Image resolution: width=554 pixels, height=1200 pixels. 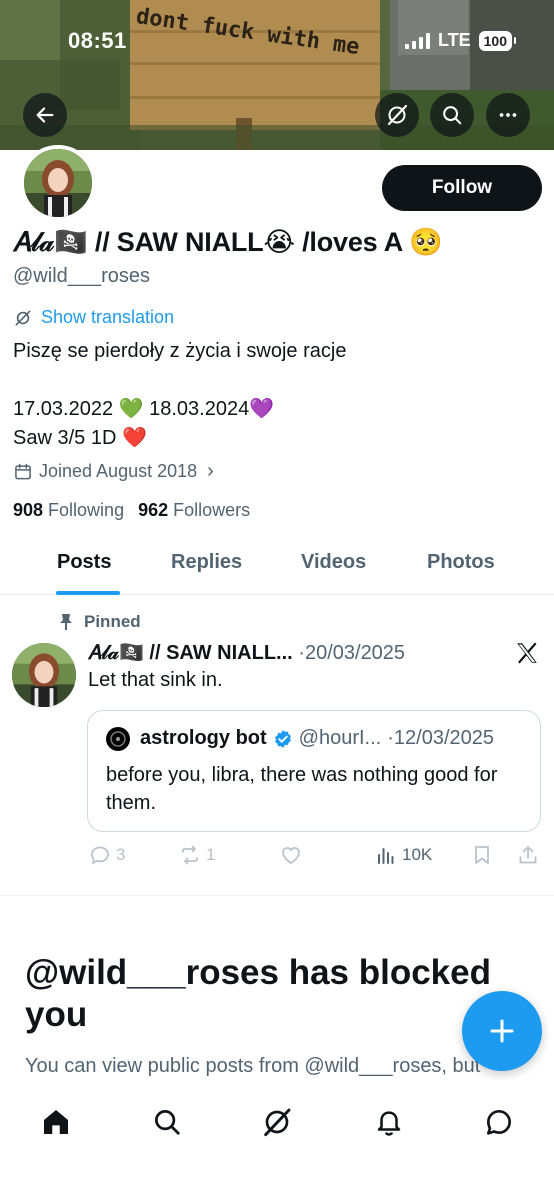 What do you see at coordinates (23, 471) in the screenshot?
I see `calendar-icon` at bounding box center [23, 471].